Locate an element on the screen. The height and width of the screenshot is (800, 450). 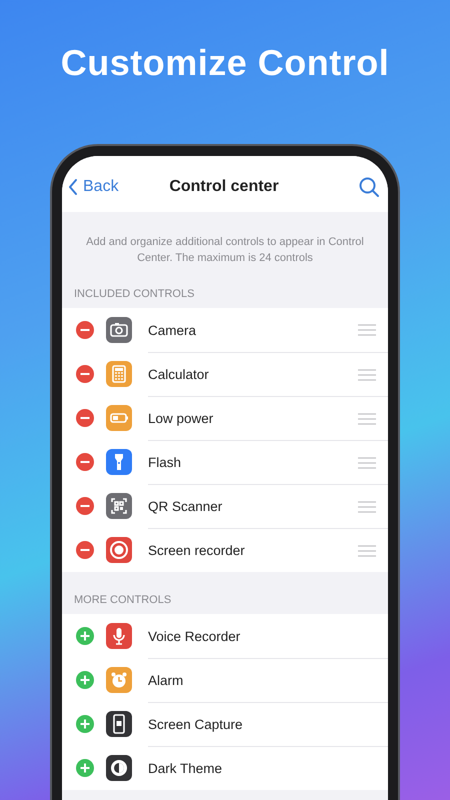
control-label: Calculator is located at coordinates (178, 374).